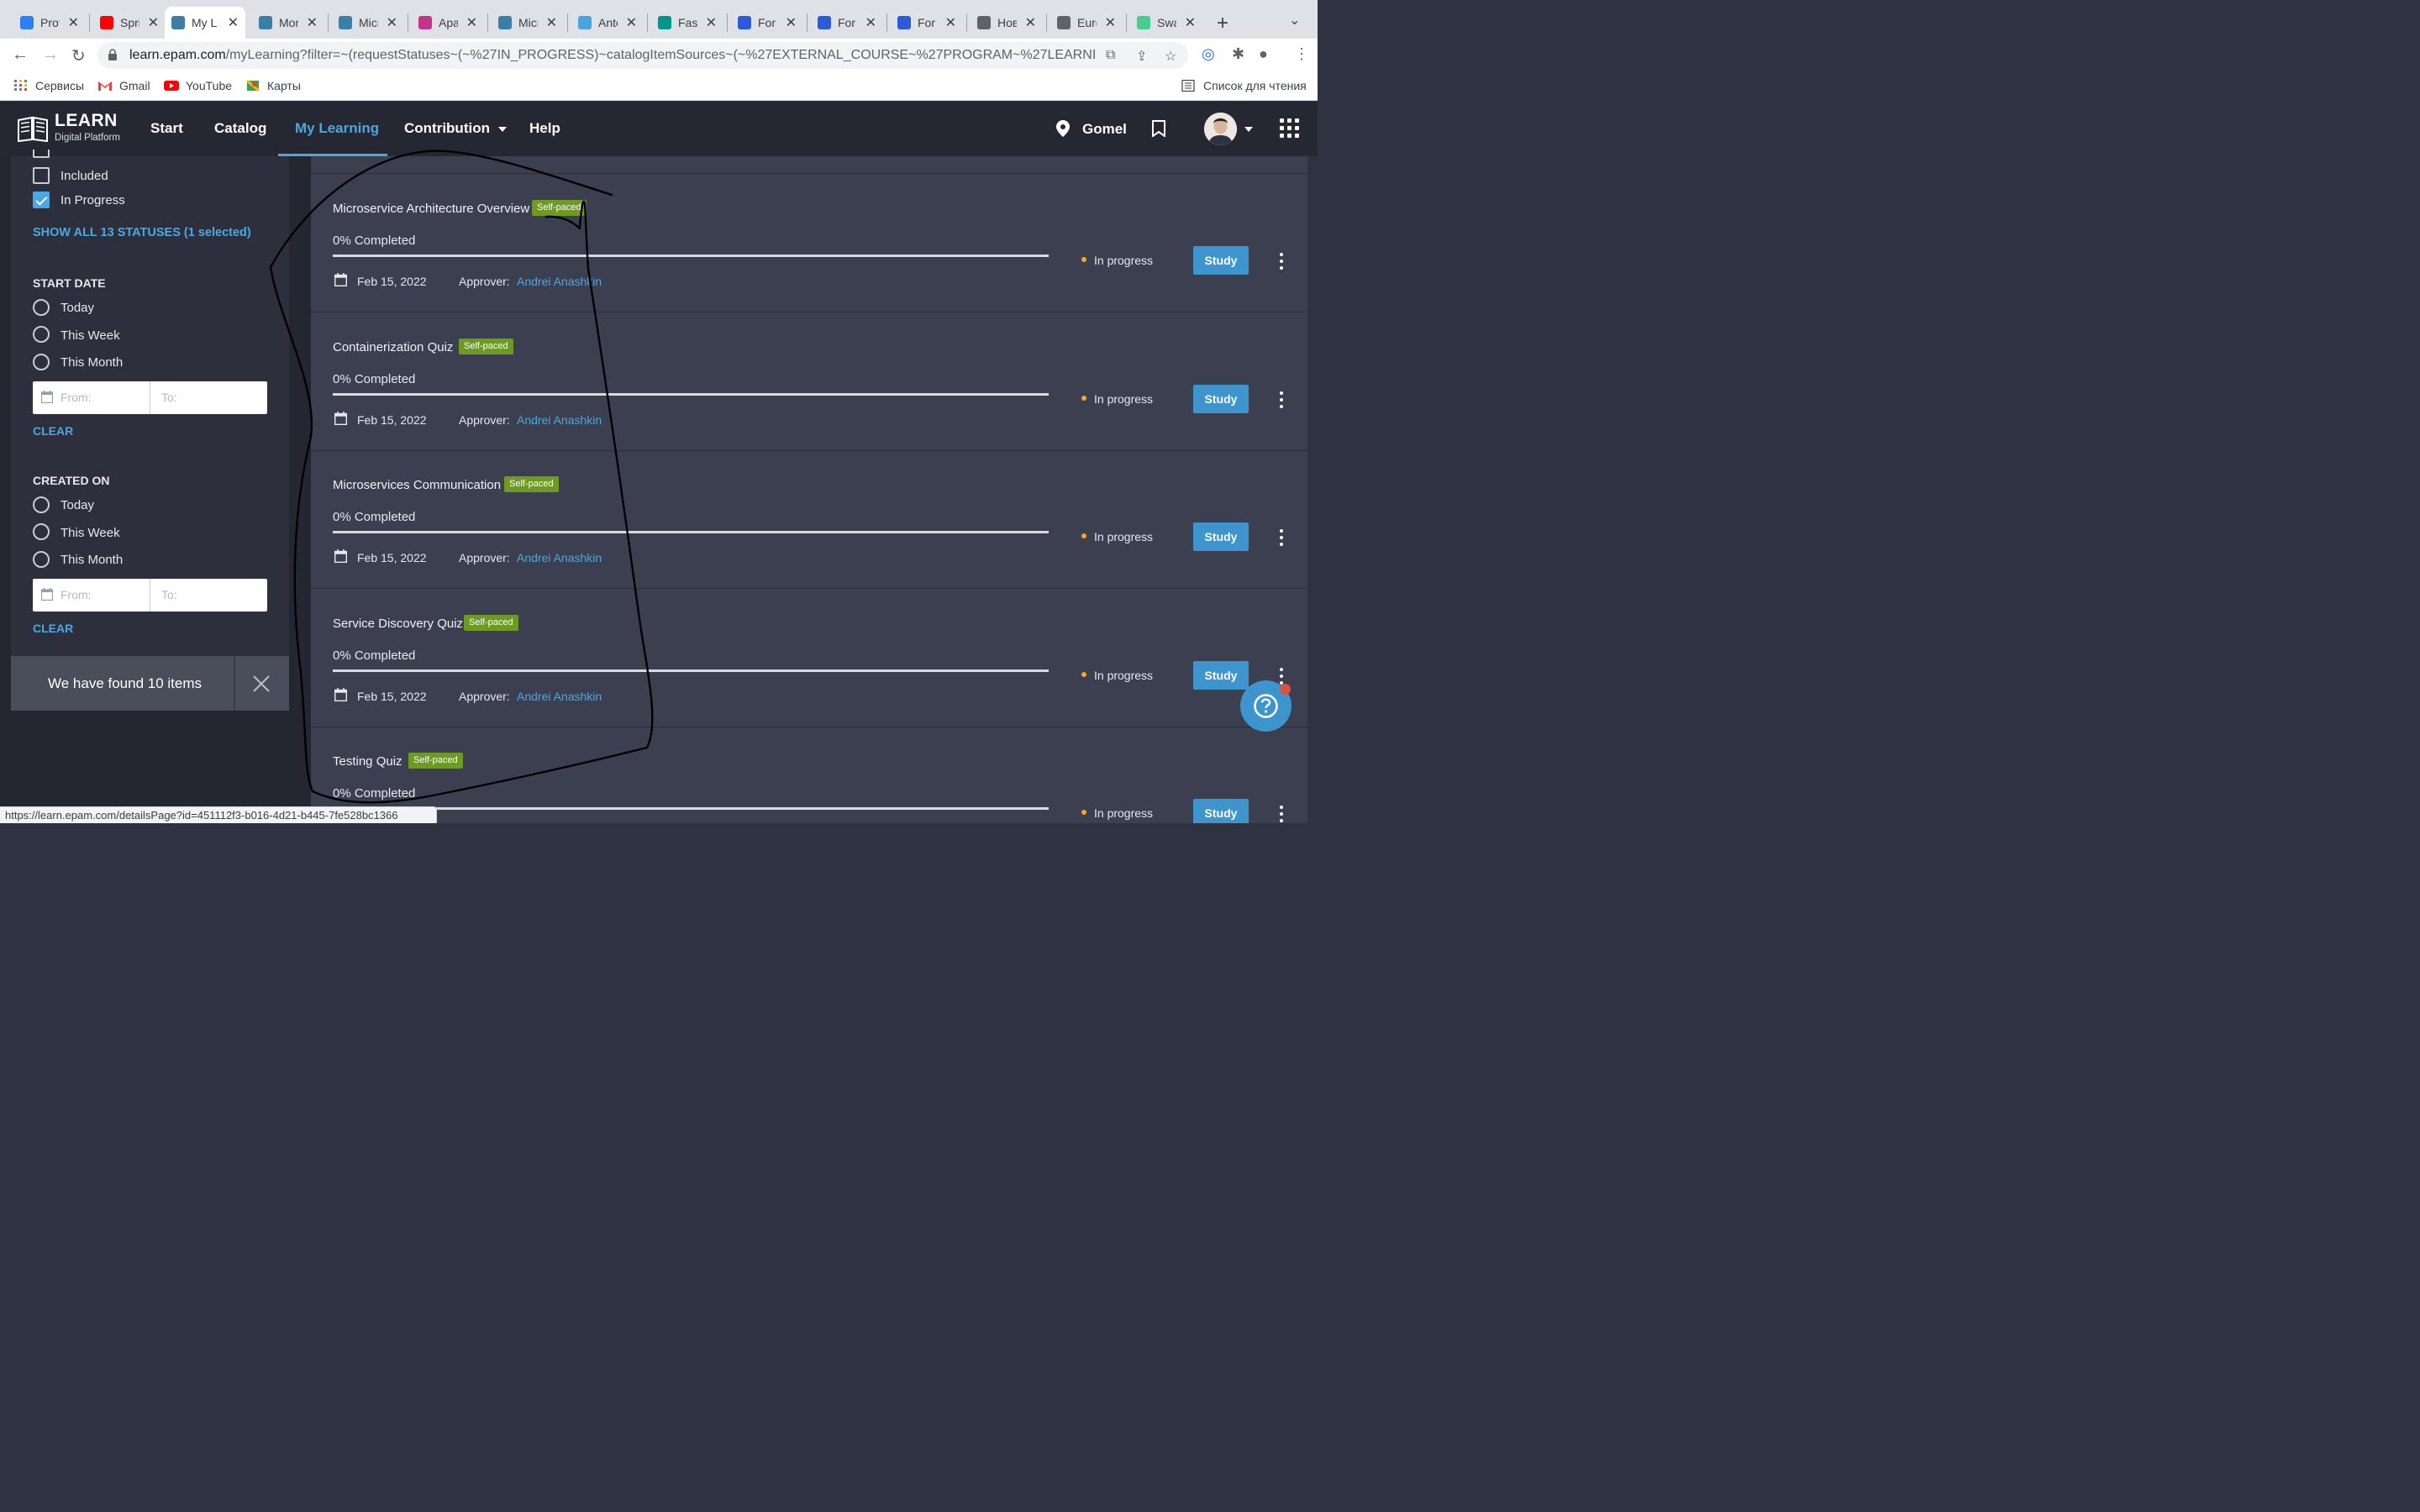 The width and height of the screenshot is (2420, 1512). I want to click on item-title: Service Discovery Quiz, so click(398, 624).